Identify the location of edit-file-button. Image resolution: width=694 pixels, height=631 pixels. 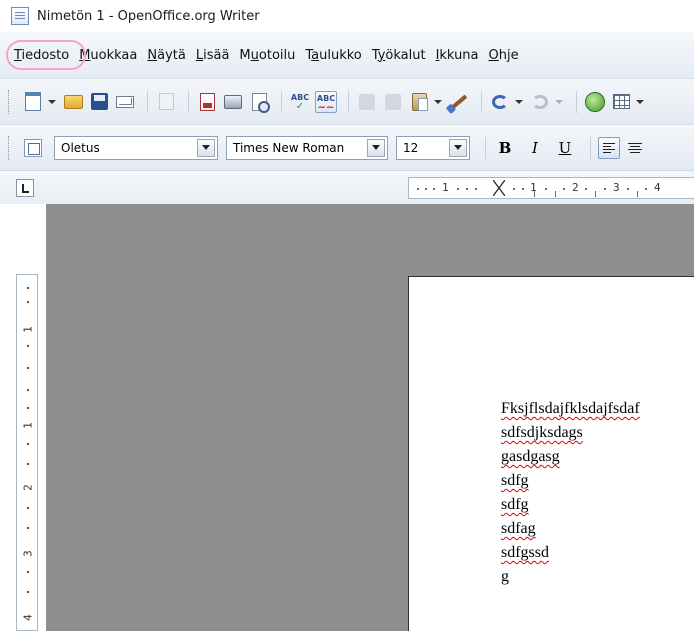
(166, 102).